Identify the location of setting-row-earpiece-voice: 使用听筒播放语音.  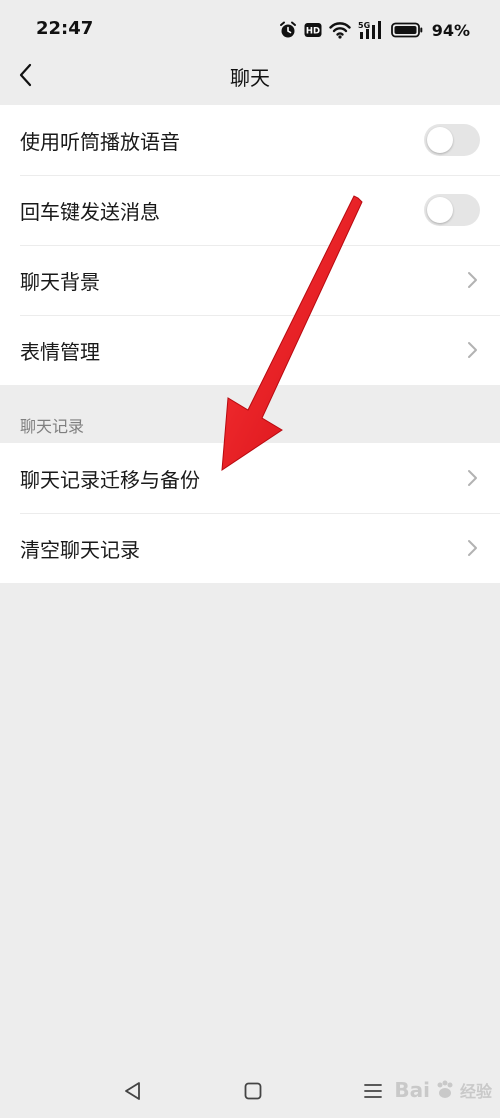
(250, 140).